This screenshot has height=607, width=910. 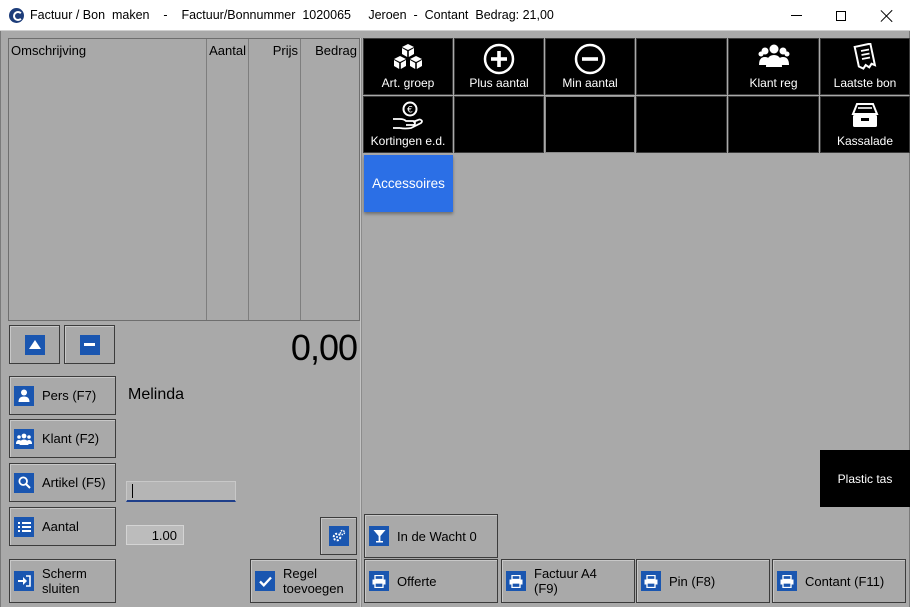 I want to click on pers-button: Pers (F7), so click(x=62, y=395).